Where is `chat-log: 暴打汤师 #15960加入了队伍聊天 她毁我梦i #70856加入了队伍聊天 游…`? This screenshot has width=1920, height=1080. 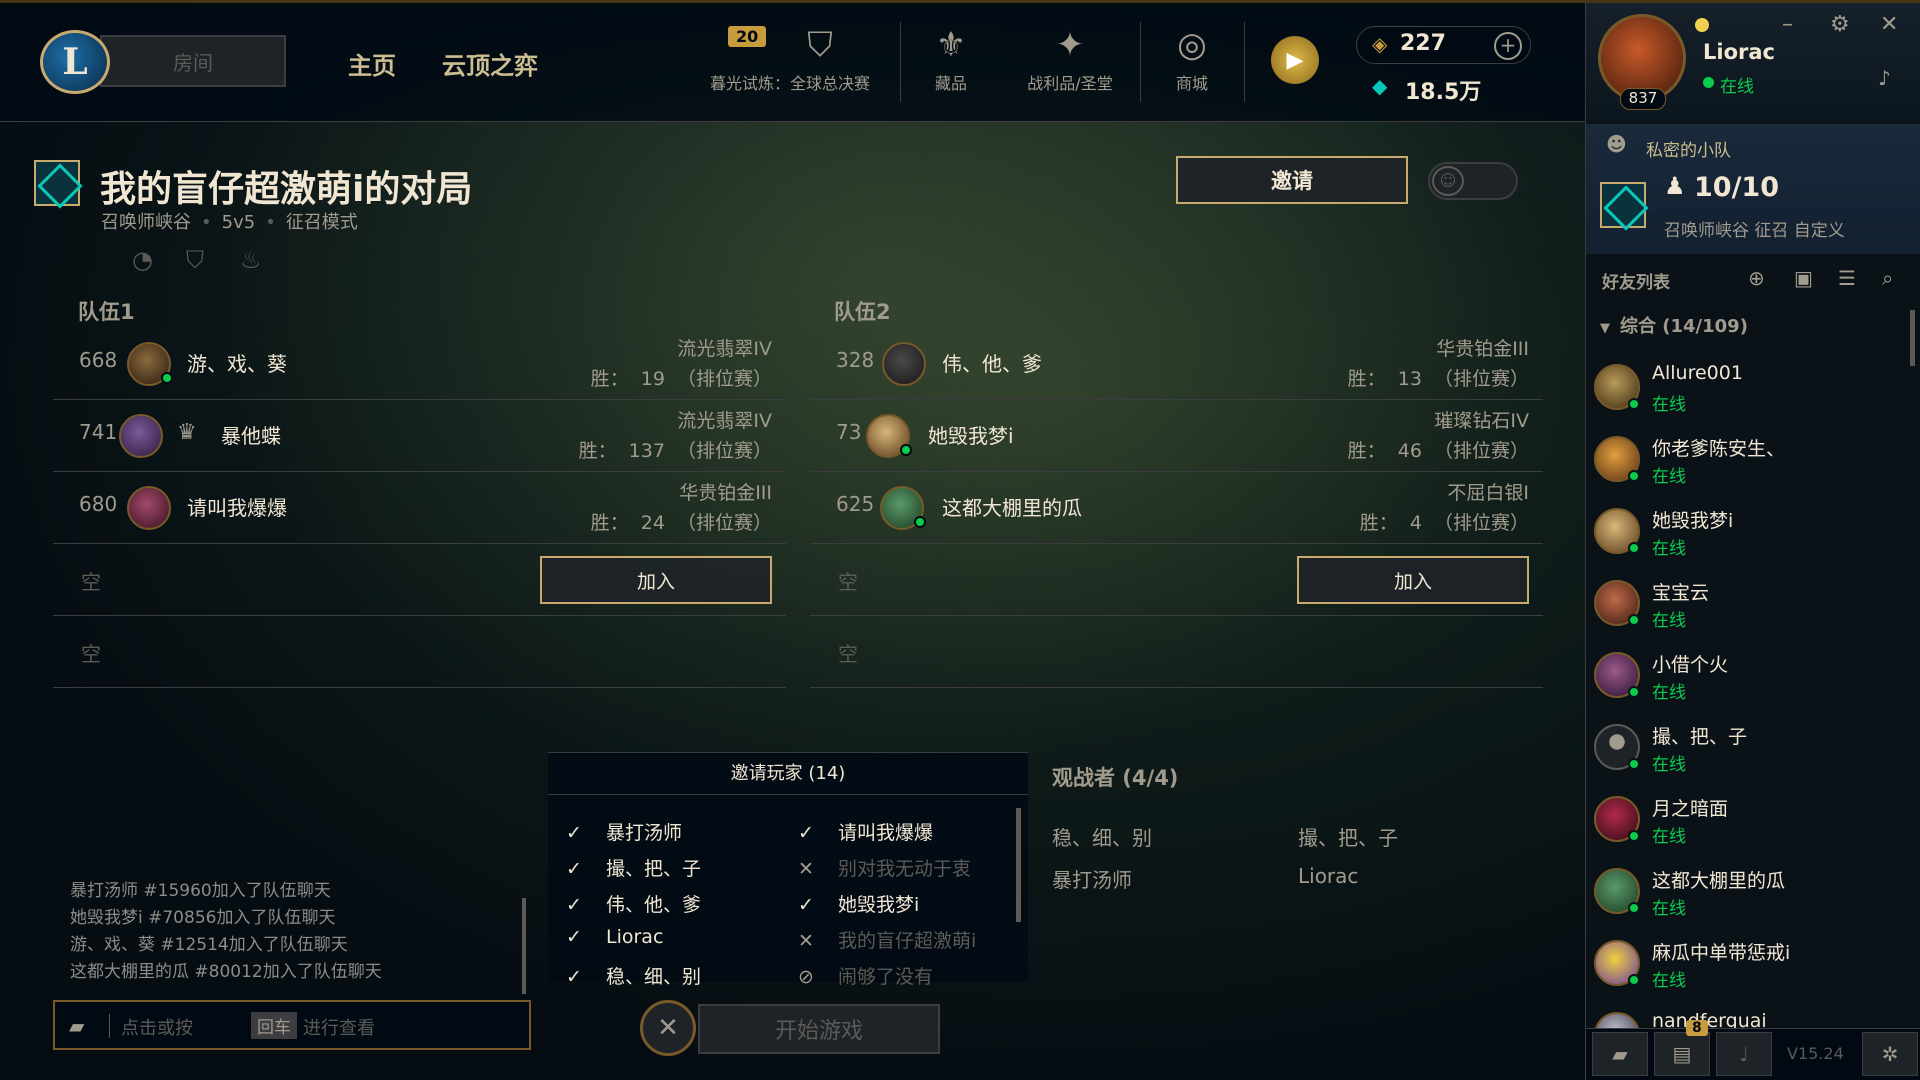 chat-log: 暴打汤师 #15960加入了队伍聊天 她毁我梦i #70856加入了队伍聊天 游… is located at coordinates (226, 932).